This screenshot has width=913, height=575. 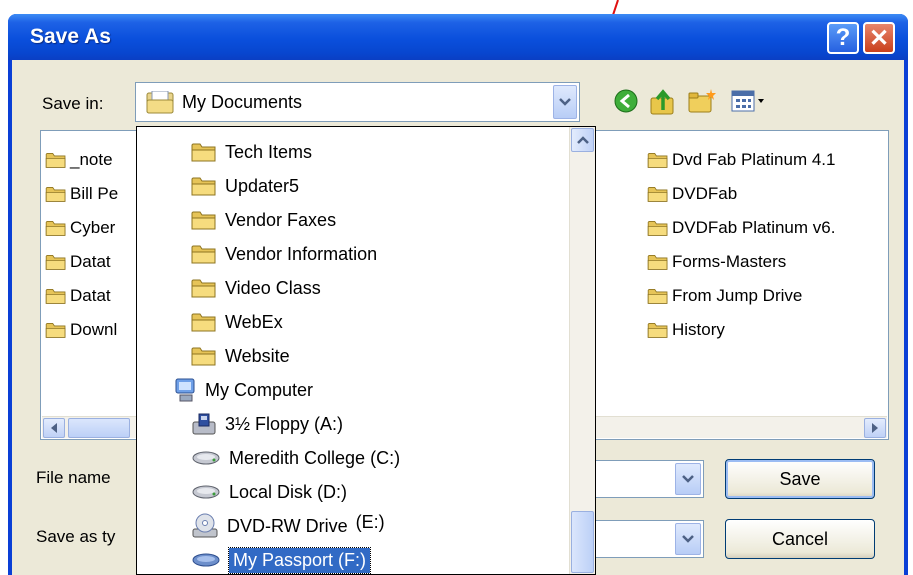 What do you see at coordinates (800, 539) in the screenshot?
I see `cancel-button: Cancel` at bounding box center [800, 539].